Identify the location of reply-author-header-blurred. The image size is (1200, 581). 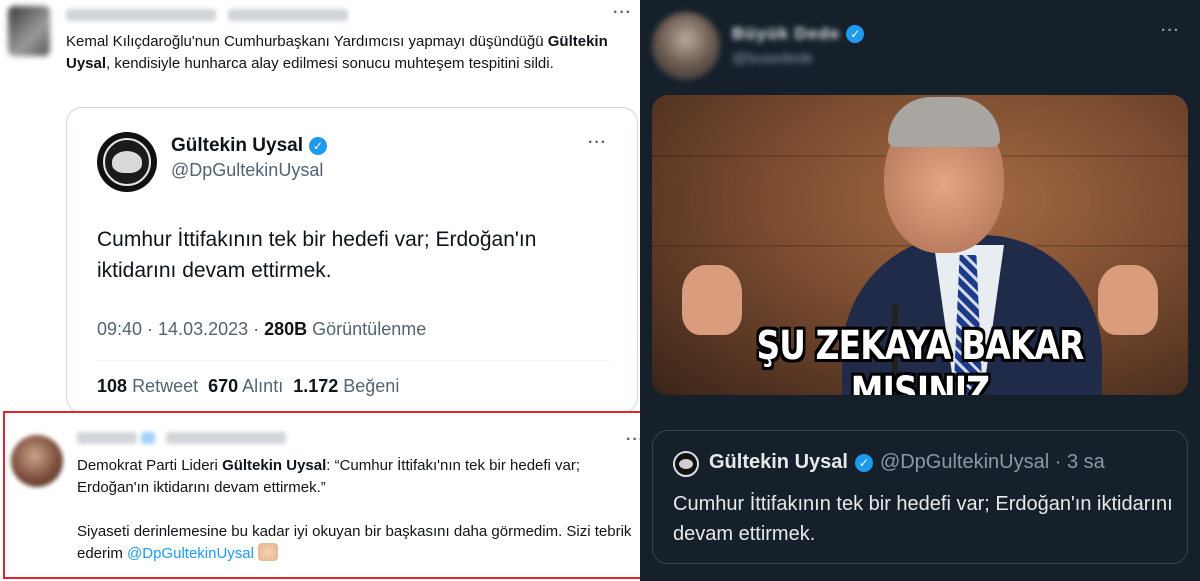
(181, 440).